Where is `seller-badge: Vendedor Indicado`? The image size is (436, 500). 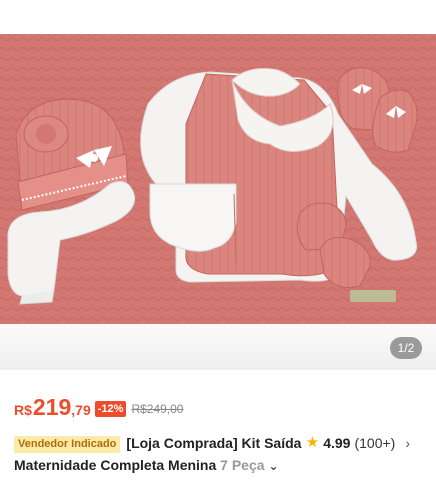
seller-badge: Vendedor Indicado is located at coordinates (67, 444).